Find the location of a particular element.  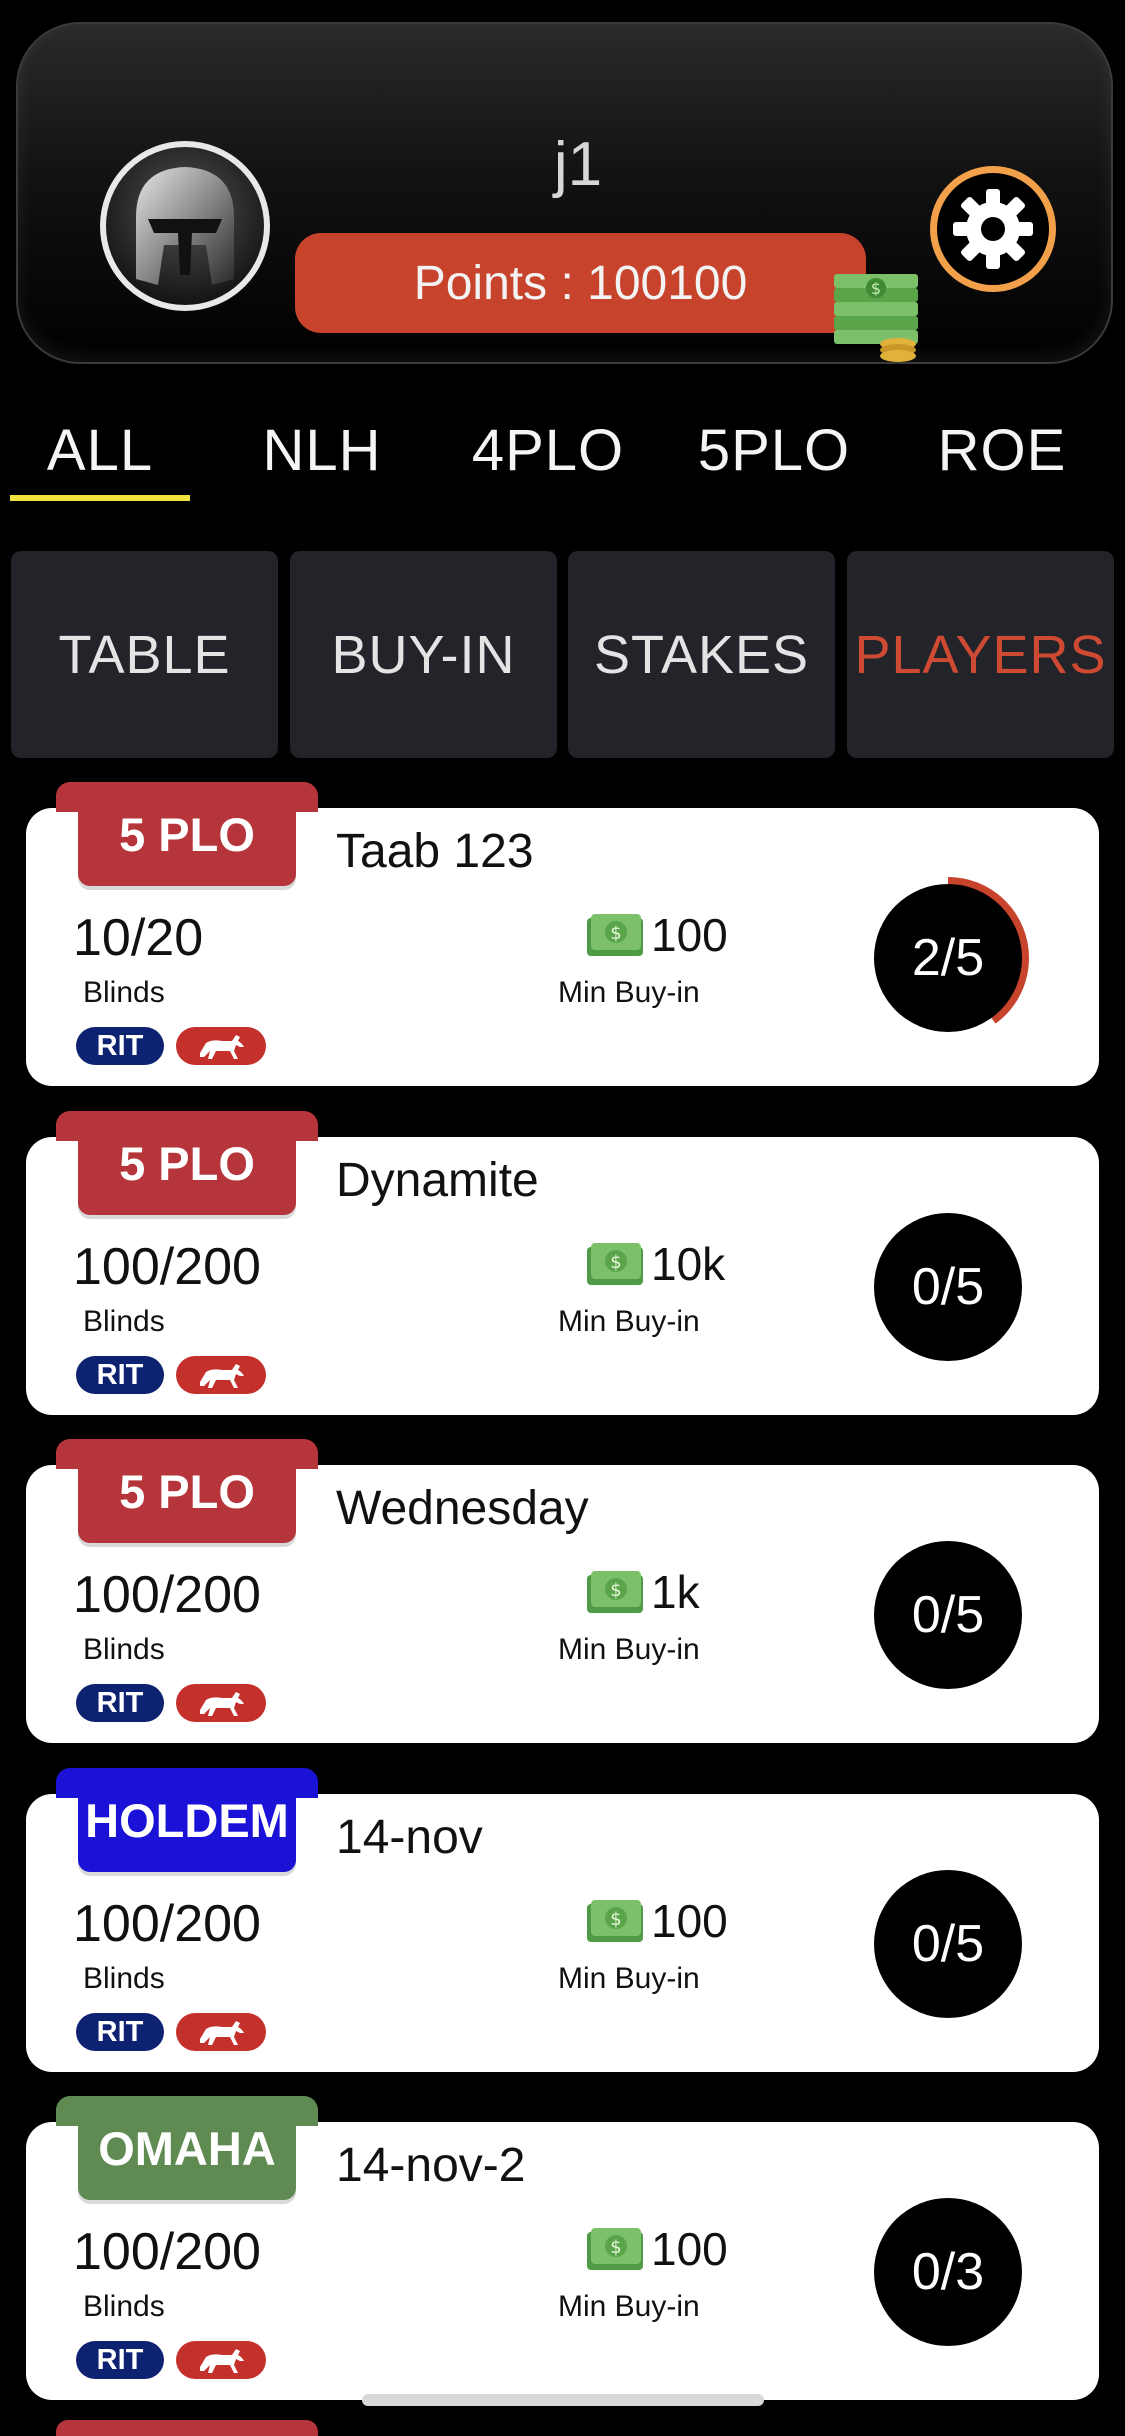

active-tab-indicator is located at coordinates (100, 498).